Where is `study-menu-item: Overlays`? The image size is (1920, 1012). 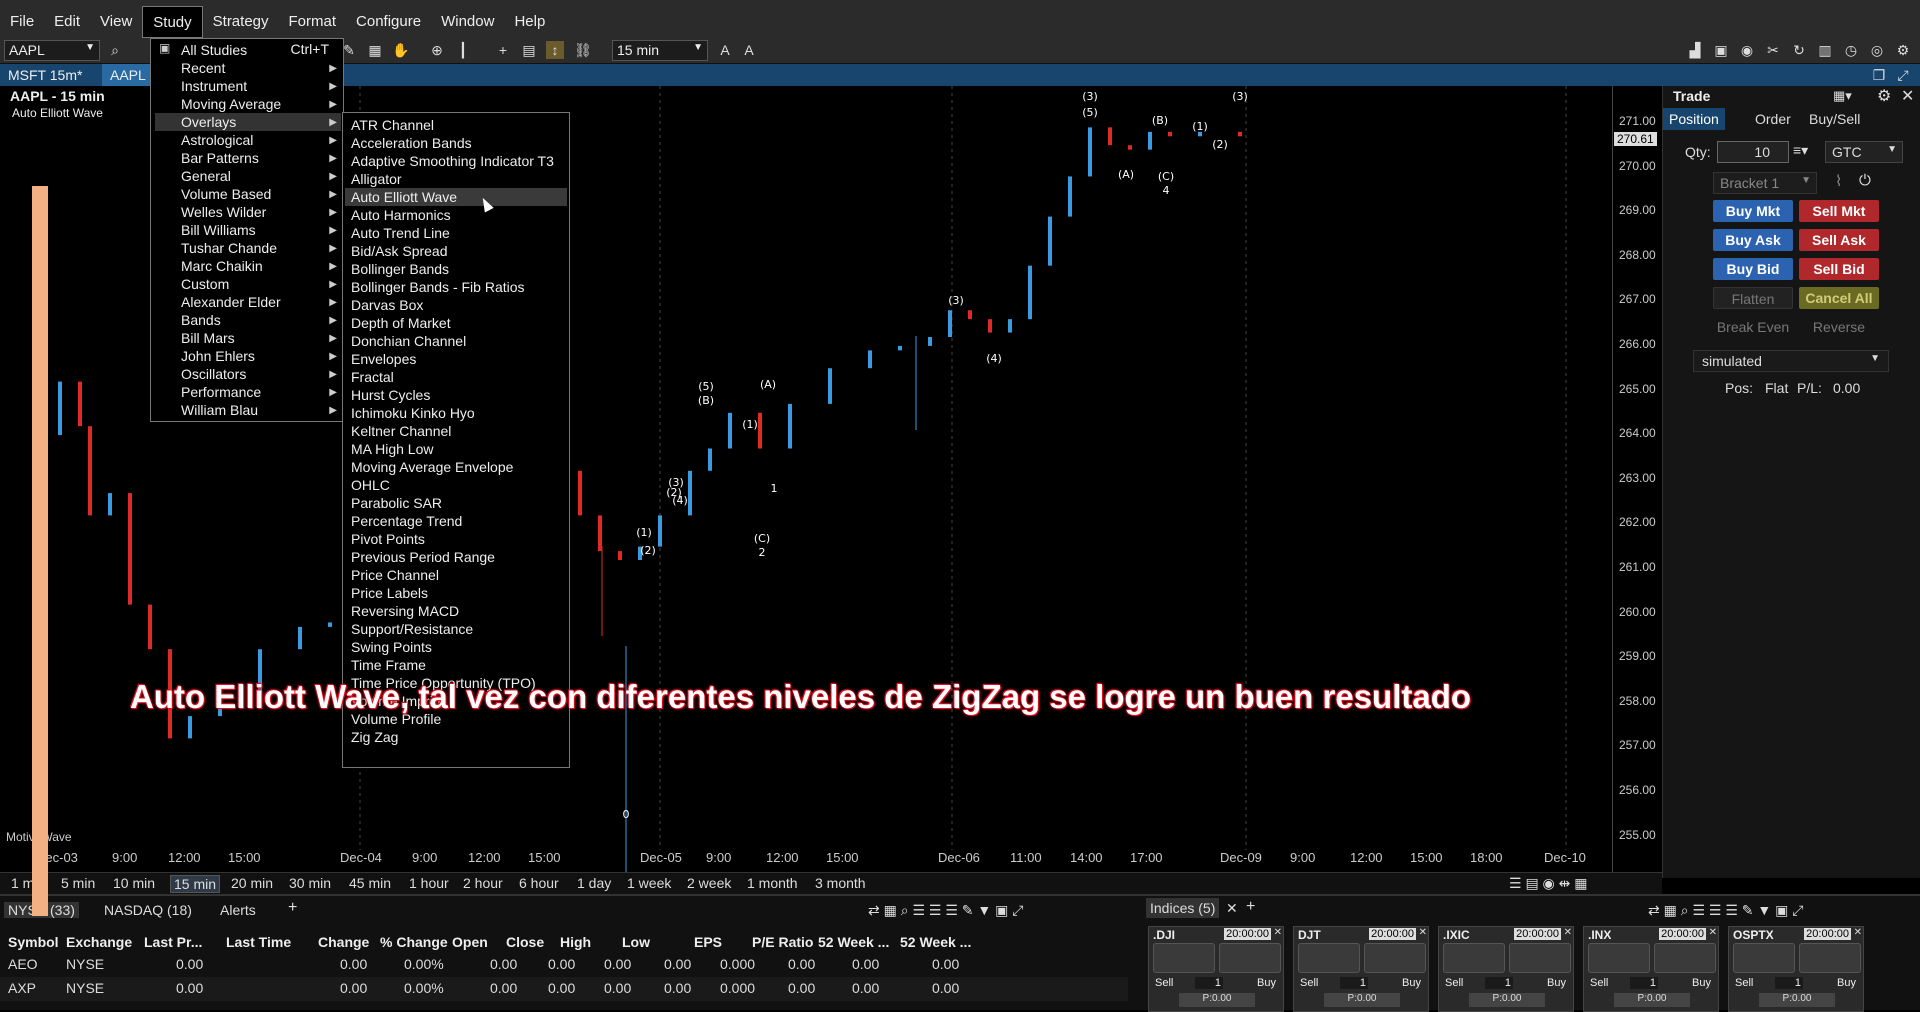 study-menu-item: Overlays is located at coordinates (248, 122).